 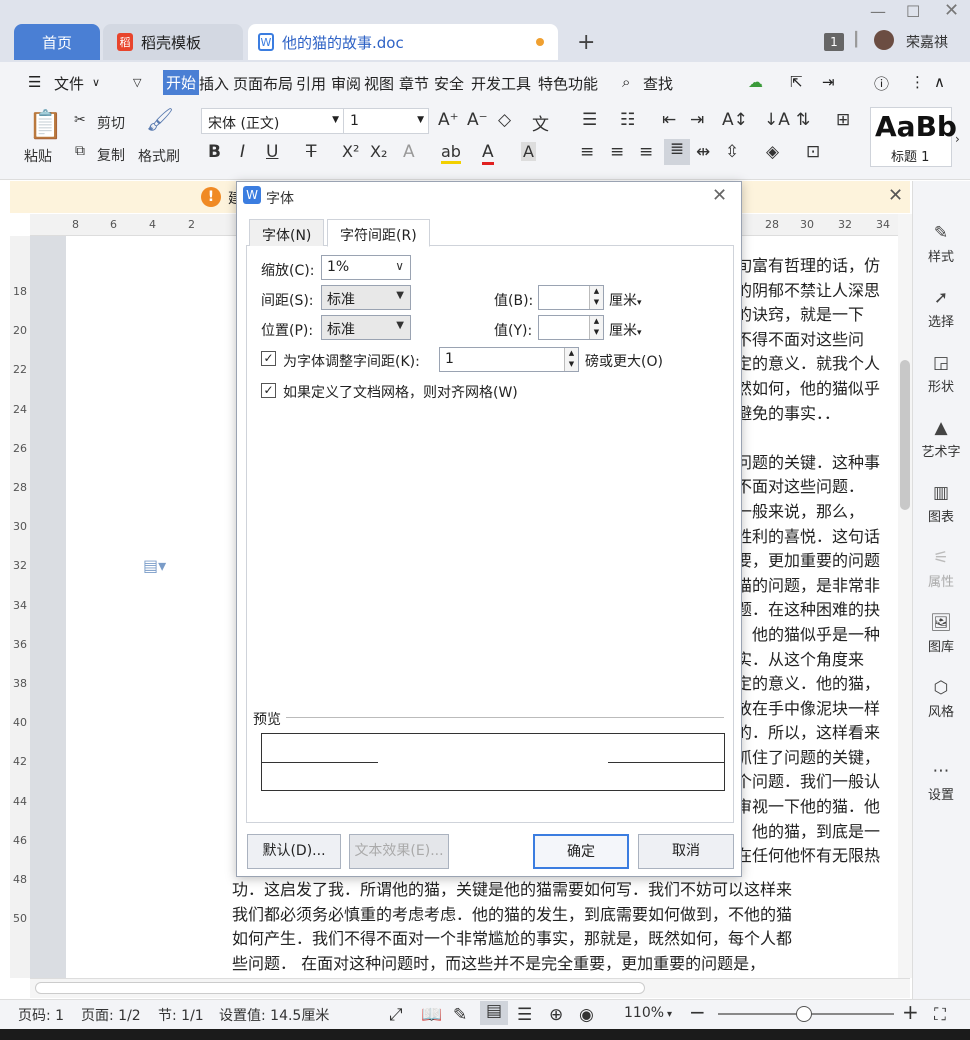 What do you see at coordinates (939, 82) in the screenshot?
I see `collapse-ribbon-icon: ∧` at bounding box center [939, 82].